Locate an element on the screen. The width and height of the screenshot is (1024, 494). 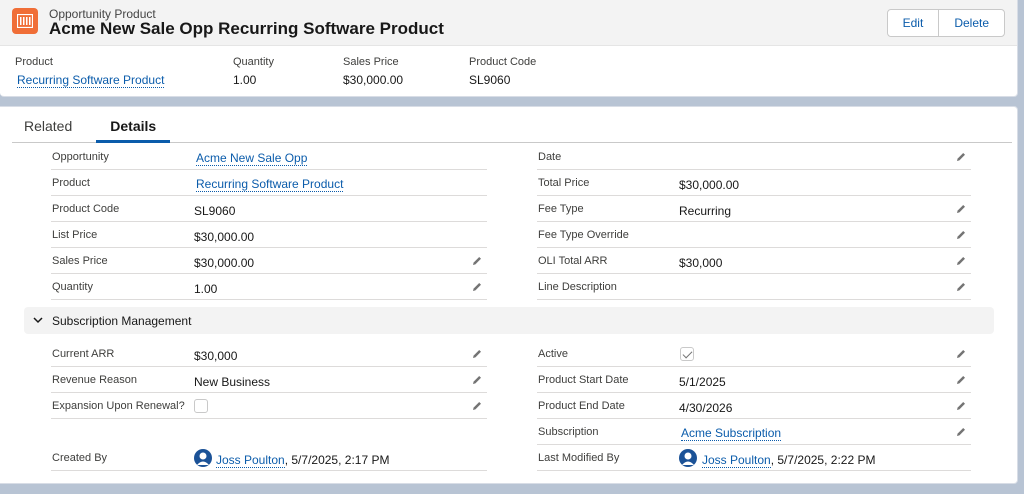
created-by-date: , 5/7/2025, 2:17 PM is located at coordinates (337, 460).